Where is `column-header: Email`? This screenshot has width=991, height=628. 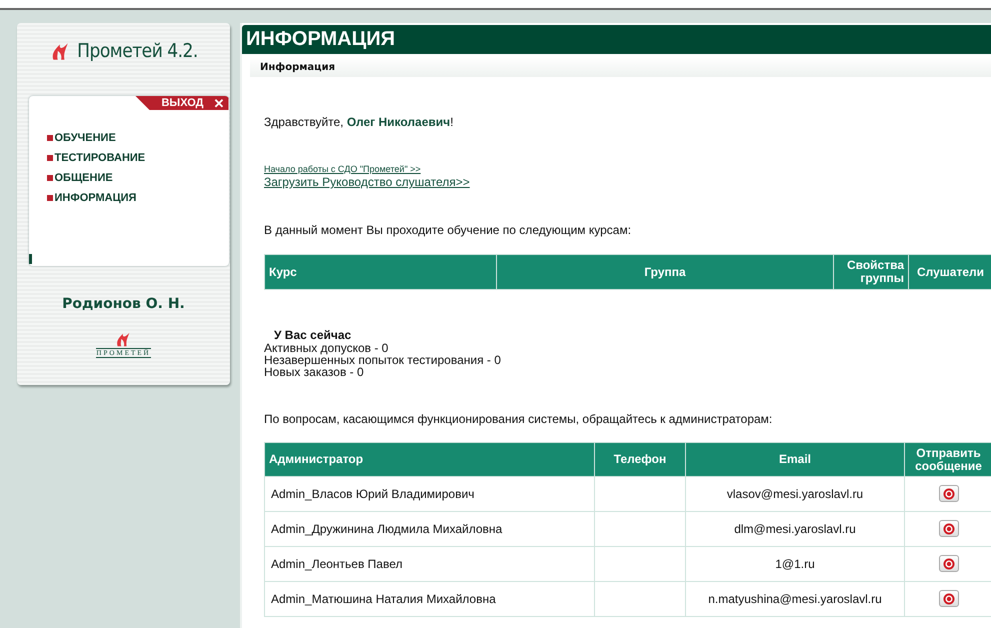
column-header: Email is located at coordinates (795, 459).